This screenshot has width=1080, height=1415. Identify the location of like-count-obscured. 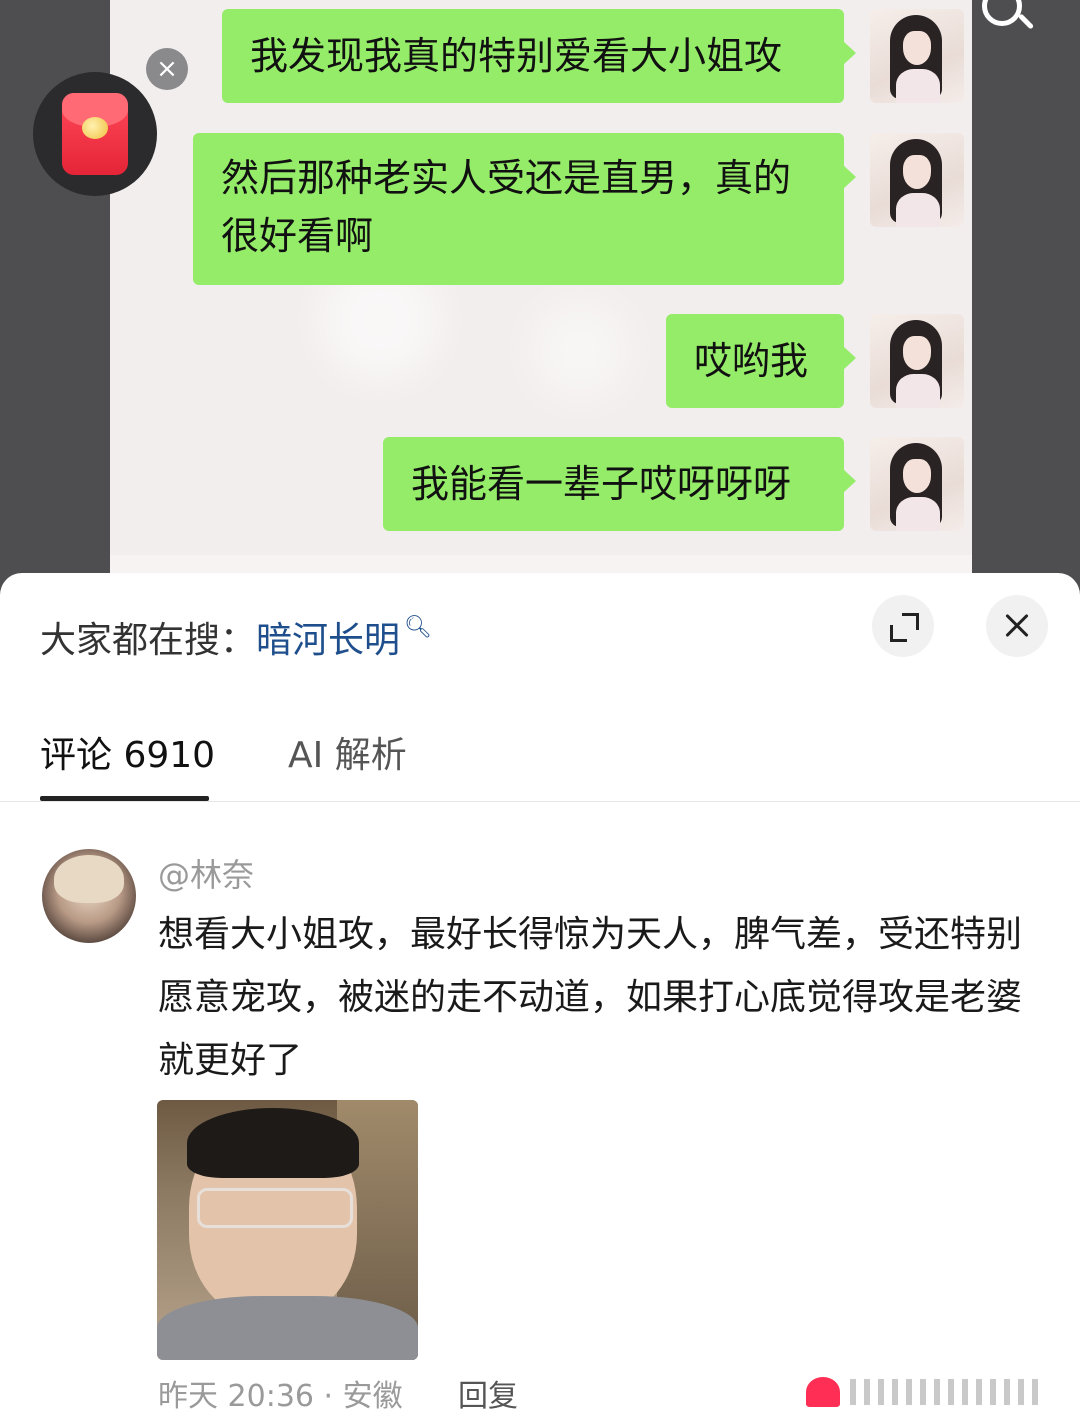
(945, 1392).